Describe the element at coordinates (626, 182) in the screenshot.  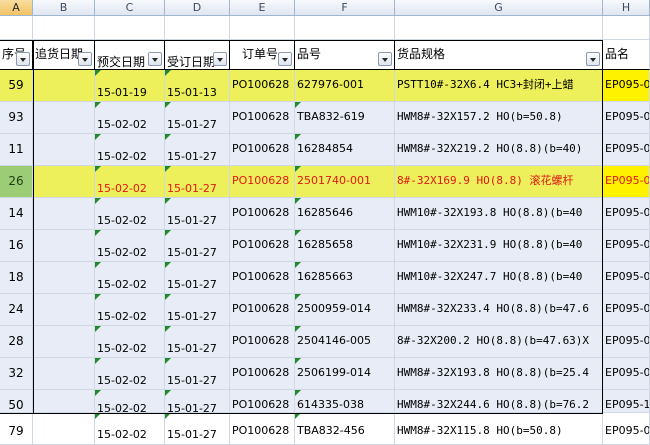
I see `table-cell: EP095-04` at that location.